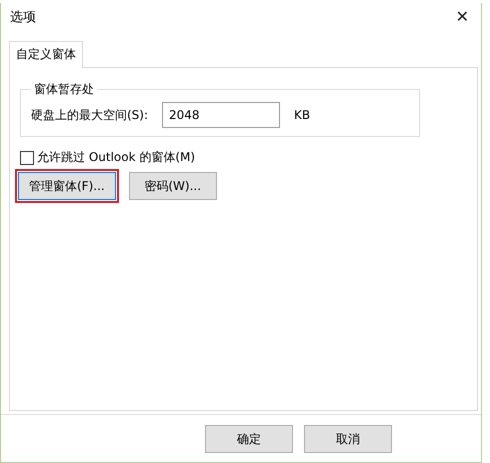 The height and width of the screenshot is (463, 490). I want to click on field-label: 硬盘上的最大空间(S):, so click(89, 115).